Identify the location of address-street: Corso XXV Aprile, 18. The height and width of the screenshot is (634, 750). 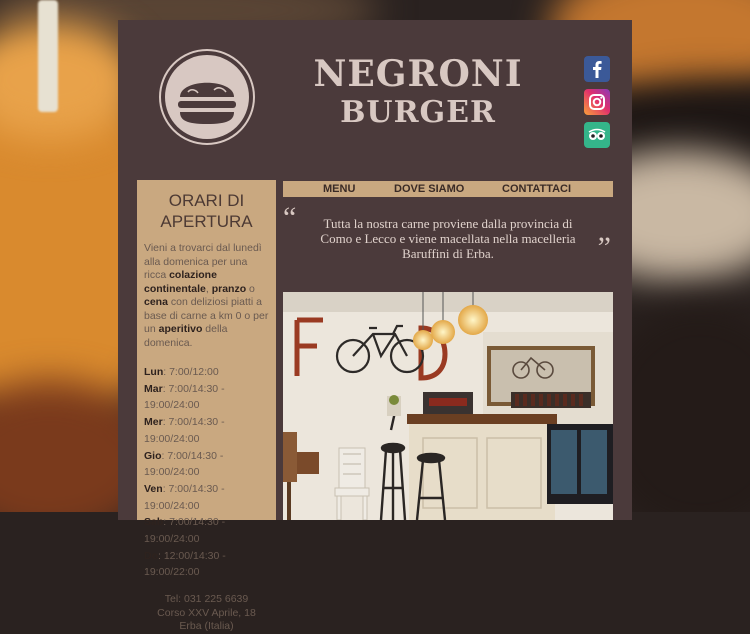
(206, 612).